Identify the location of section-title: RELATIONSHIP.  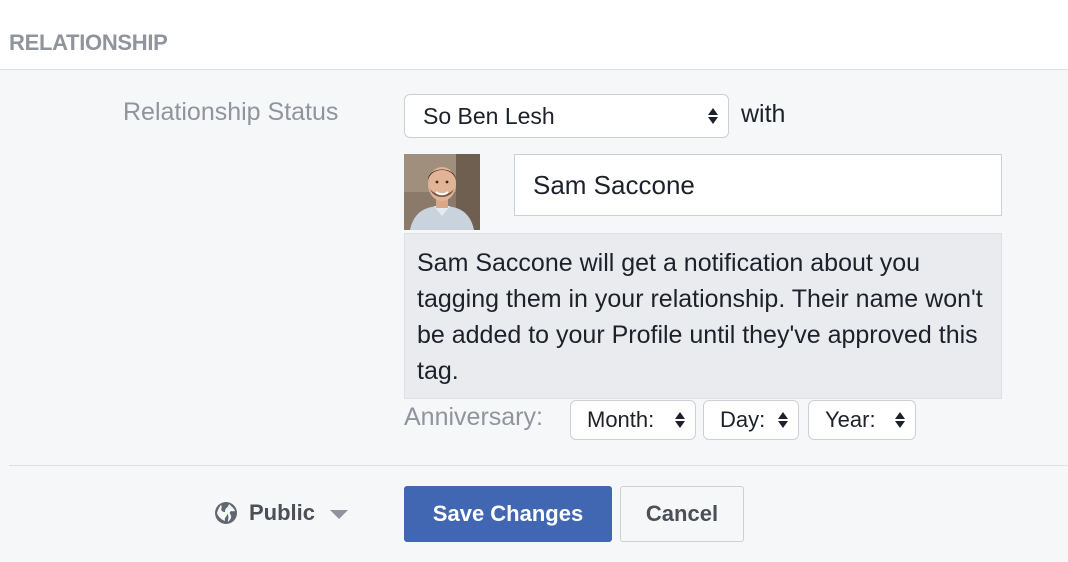
(88, 42).